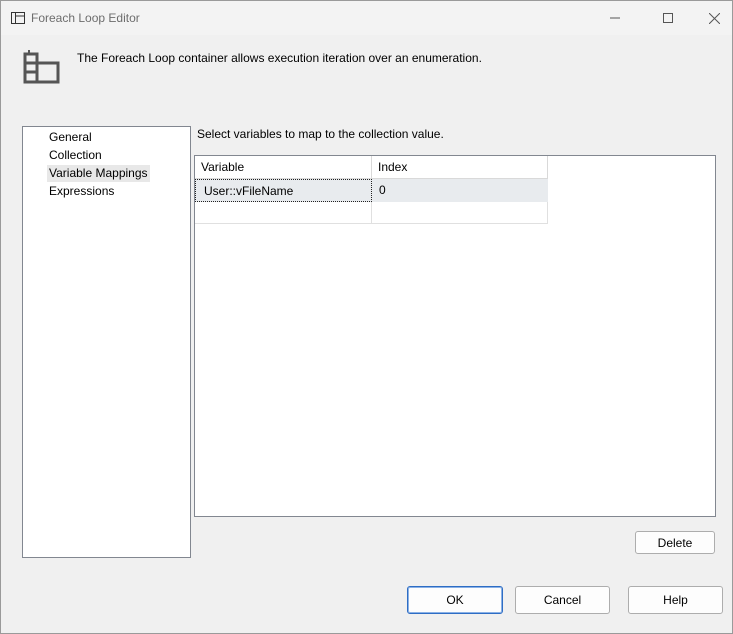  I want to click on nav-item-general: General, so click(70, 137).